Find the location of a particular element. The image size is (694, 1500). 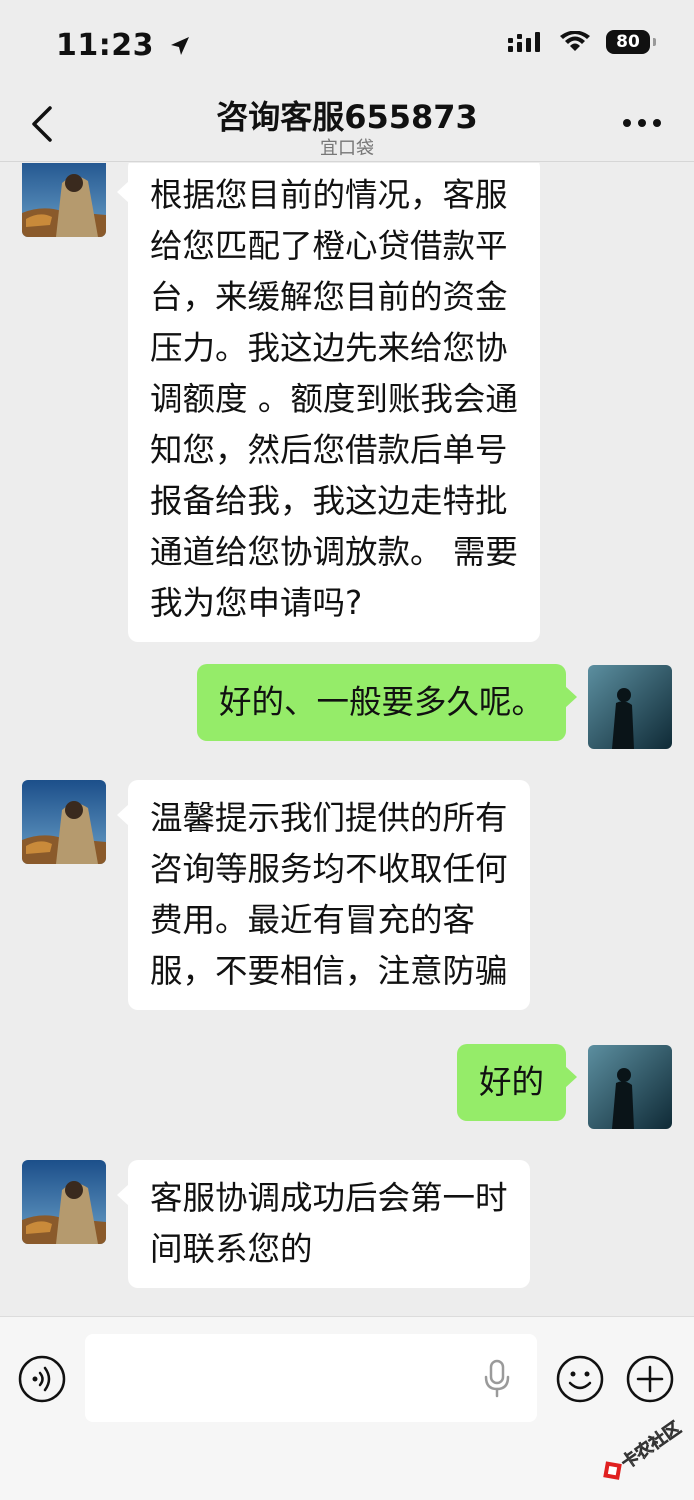

more-actions-button is located at coordinates (650, 1379).